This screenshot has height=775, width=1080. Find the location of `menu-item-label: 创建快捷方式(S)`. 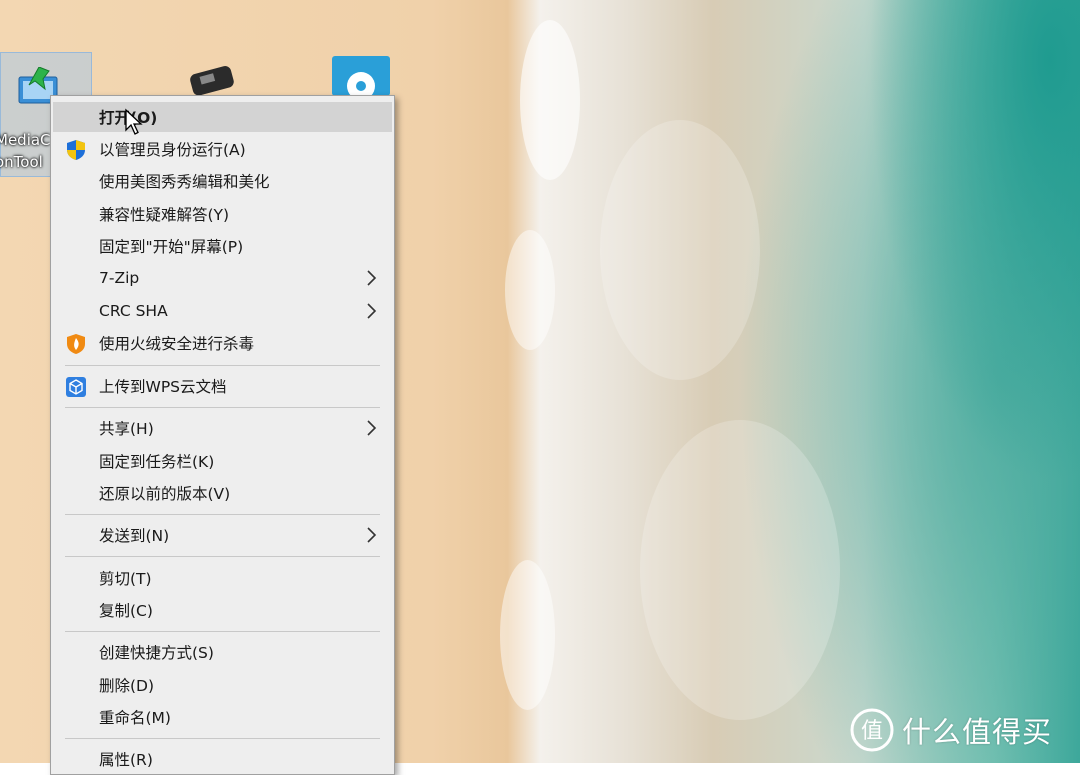

menu-item-label: 创建快捷方式(S) is located at coordinates (156, 653).